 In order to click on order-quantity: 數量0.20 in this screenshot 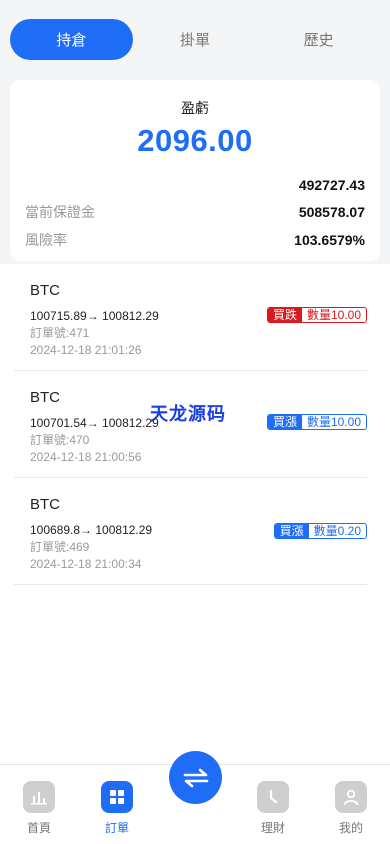, I will do `click(337, 531)`.